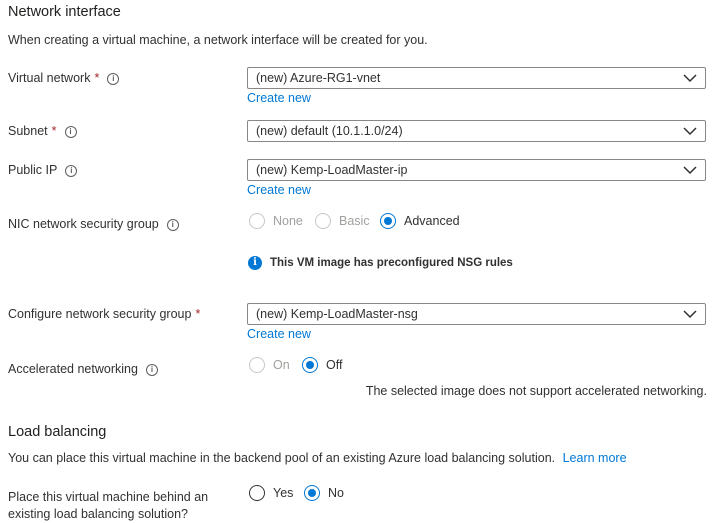 This screenshot has width=726, height=523. Describe the element at coordinates (64, 12) in the screenshot. I see `section-heading-network-interface: Network interface` at that location.